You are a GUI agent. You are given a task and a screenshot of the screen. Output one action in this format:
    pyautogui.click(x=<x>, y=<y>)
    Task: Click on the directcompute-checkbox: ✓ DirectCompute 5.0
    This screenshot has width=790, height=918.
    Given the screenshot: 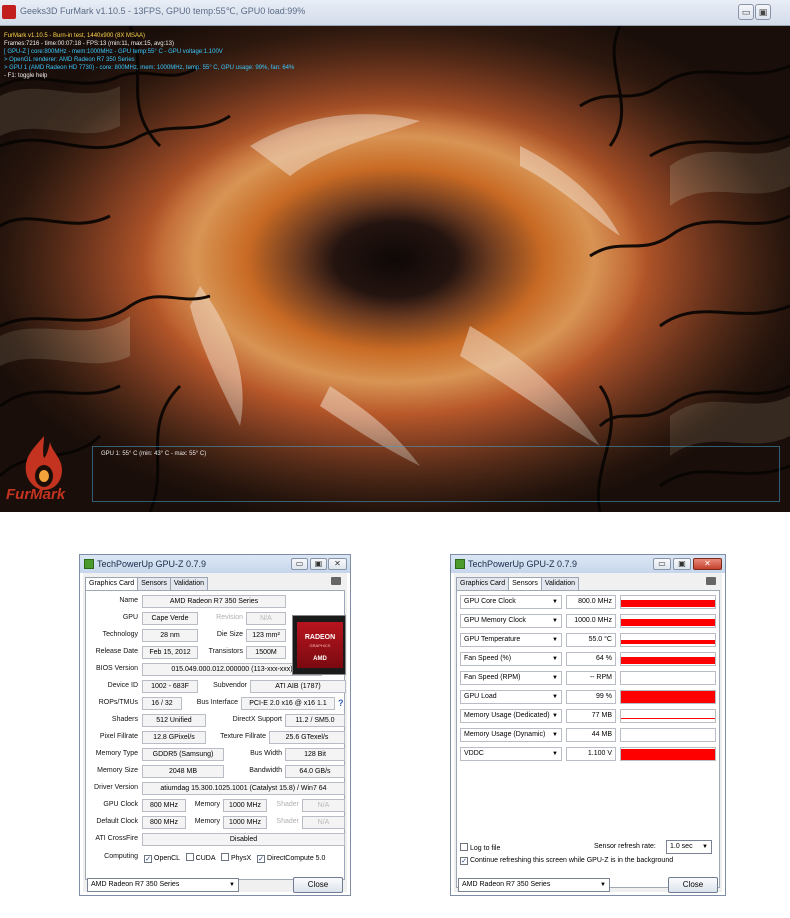 What is the action you would take?
    pyautogui.click(x=291, y=859)
    